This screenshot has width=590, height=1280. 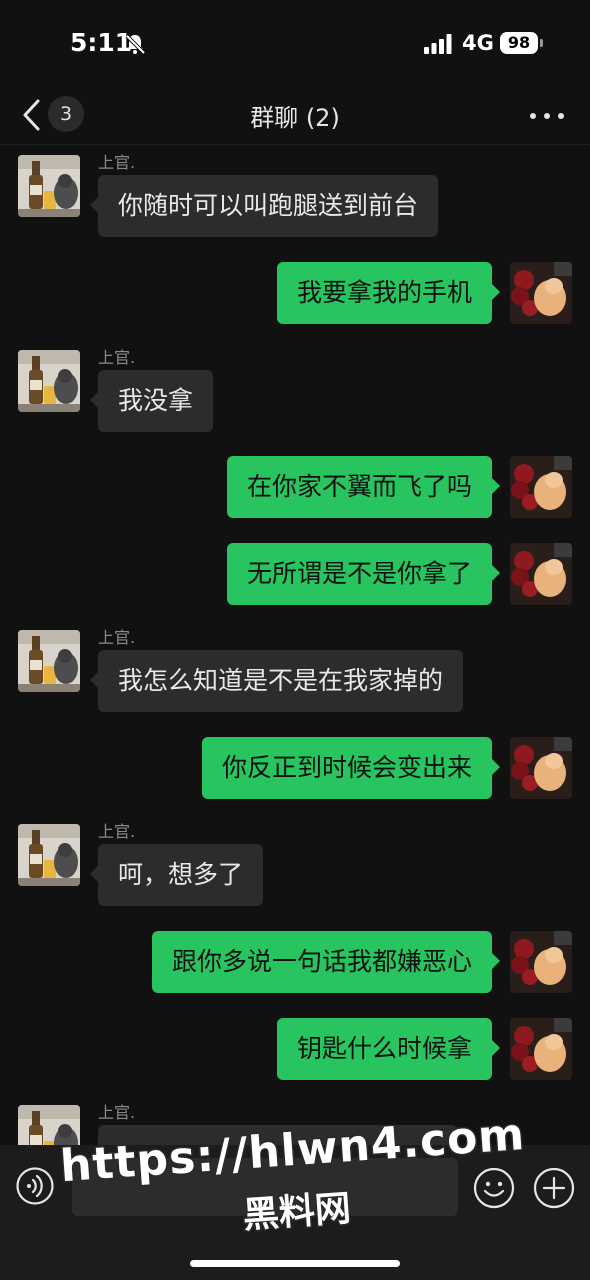 I want to click on message-bubble: 我要拿我的手机, so click(x=388, y=293).